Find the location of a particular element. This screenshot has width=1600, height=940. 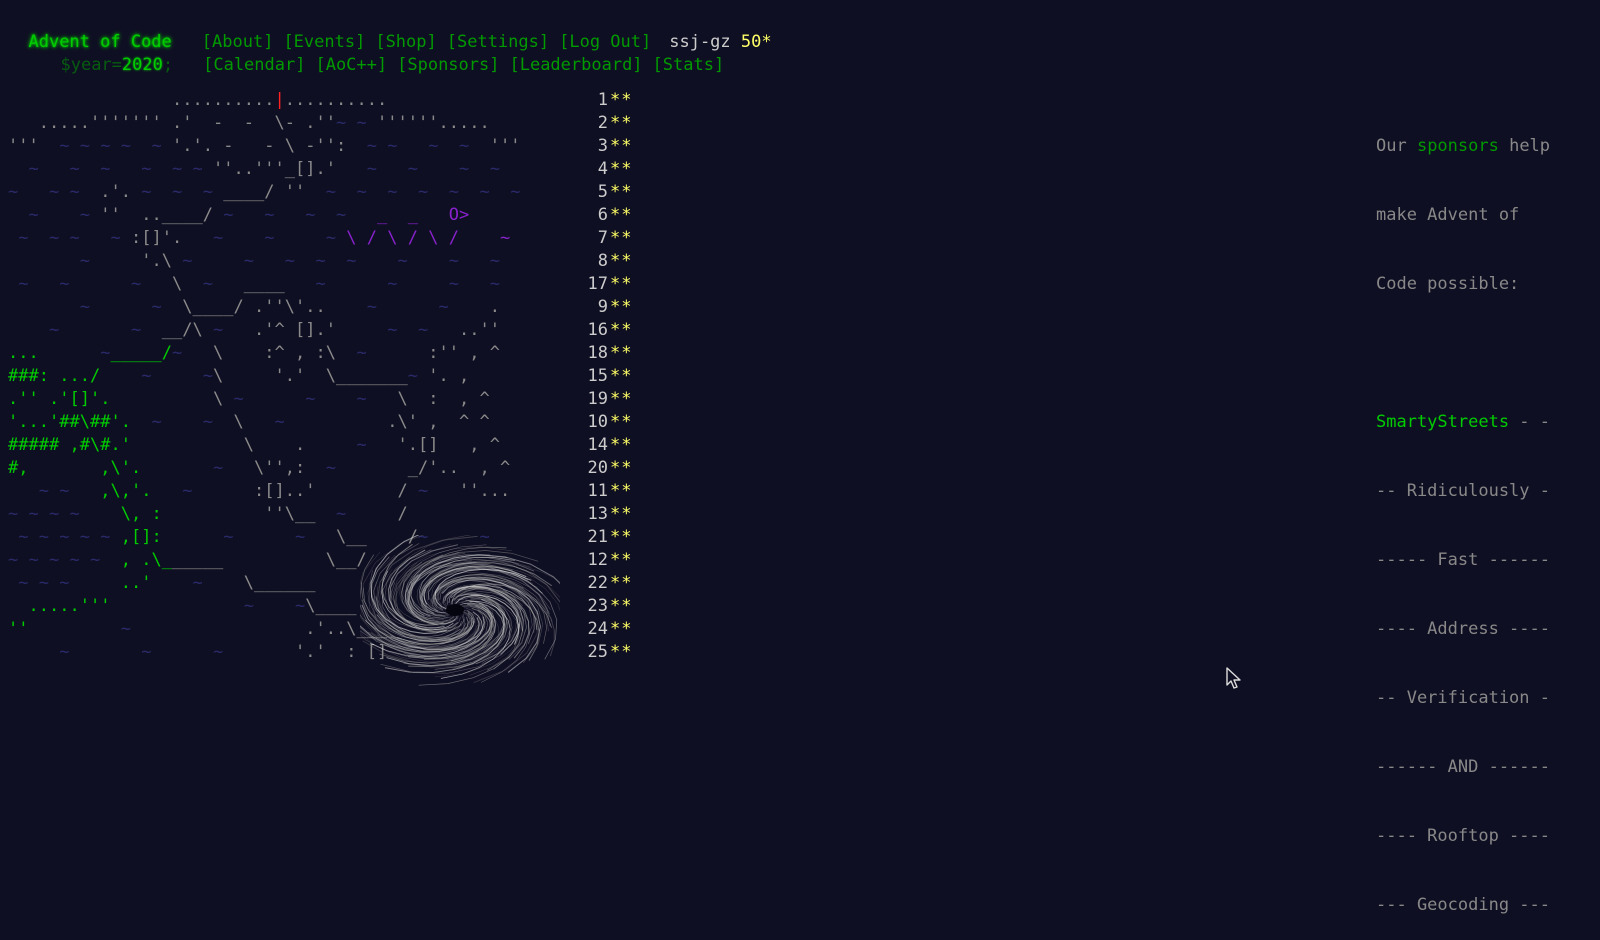

nav-calendar: [Calendar] is located at coordinates (254, 65).